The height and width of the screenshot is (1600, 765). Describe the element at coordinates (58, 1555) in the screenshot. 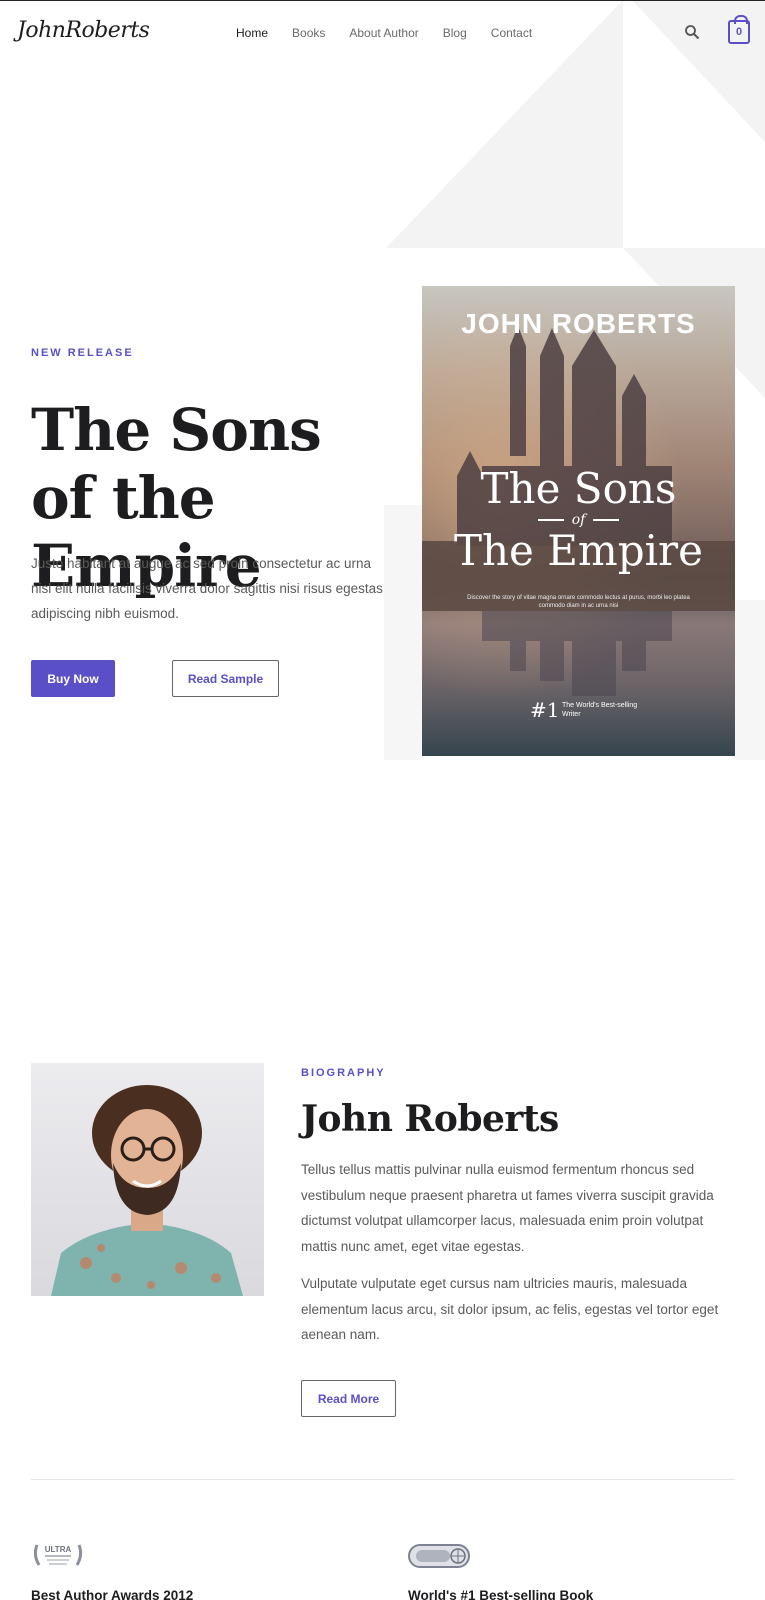

I see `laurel-badge-icon: ULTRA` at that location.